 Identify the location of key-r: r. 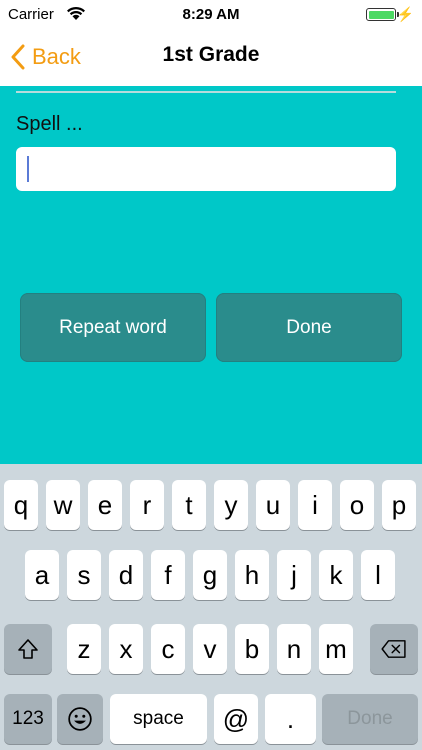
(147, 505).